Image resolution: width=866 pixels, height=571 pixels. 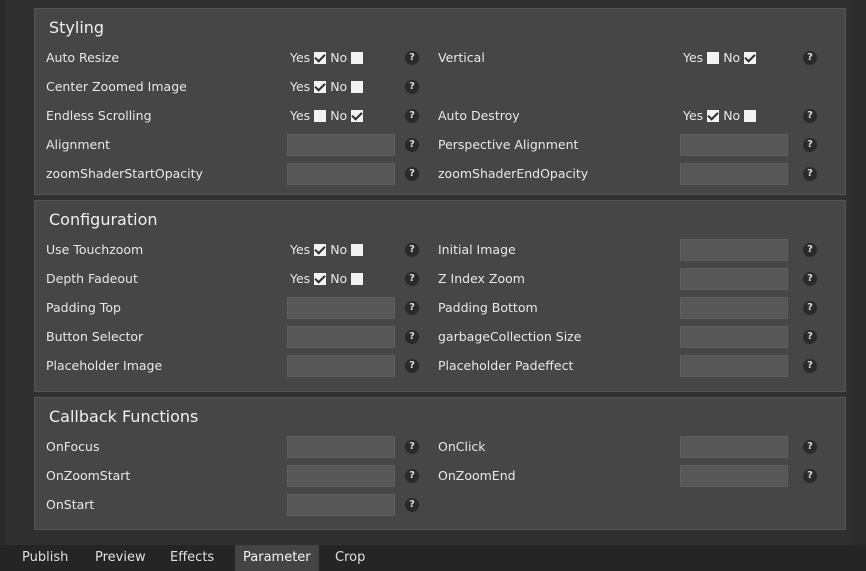 What do you see at coordinates (428, 87) in the screenshot?
I see `setting-row-center-zoomed-image: Center Zoomed Image Yes No?` at bounding box center [428, 87].